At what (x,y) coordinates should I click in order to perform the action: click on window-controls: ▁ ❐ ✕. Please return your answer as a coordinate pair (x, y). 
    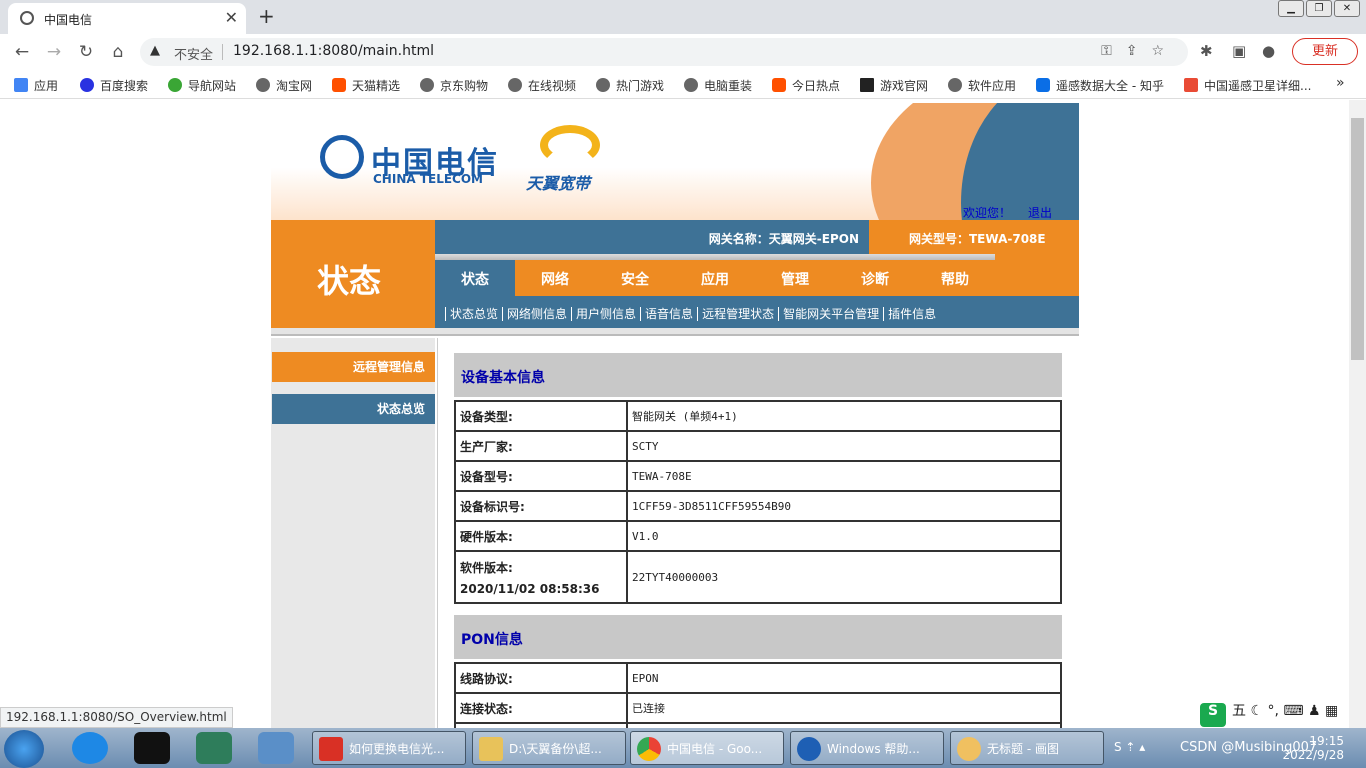
    Looking at the image, I should click on (1319, 9).